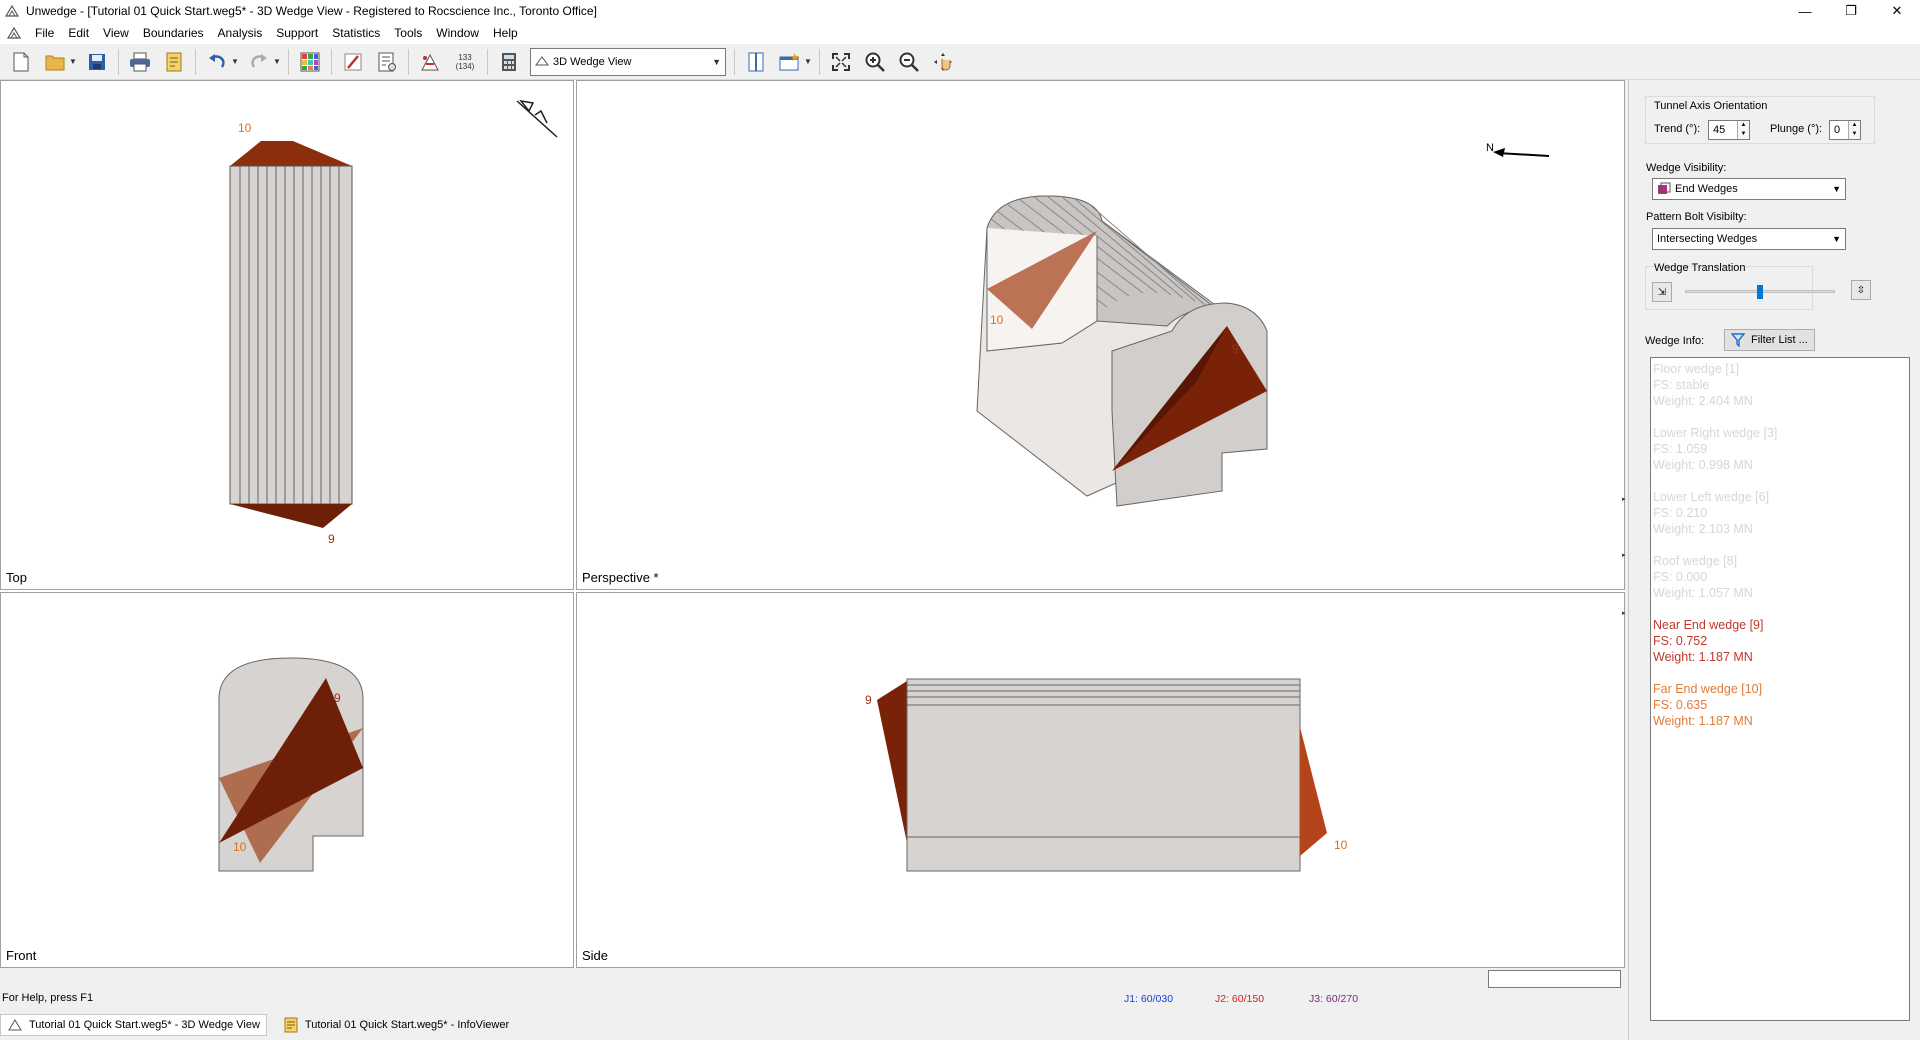  Describe the element at coordinates (1240, 999) in the screenshot. I see `joint-set-2: J2: 60/150` at that location.